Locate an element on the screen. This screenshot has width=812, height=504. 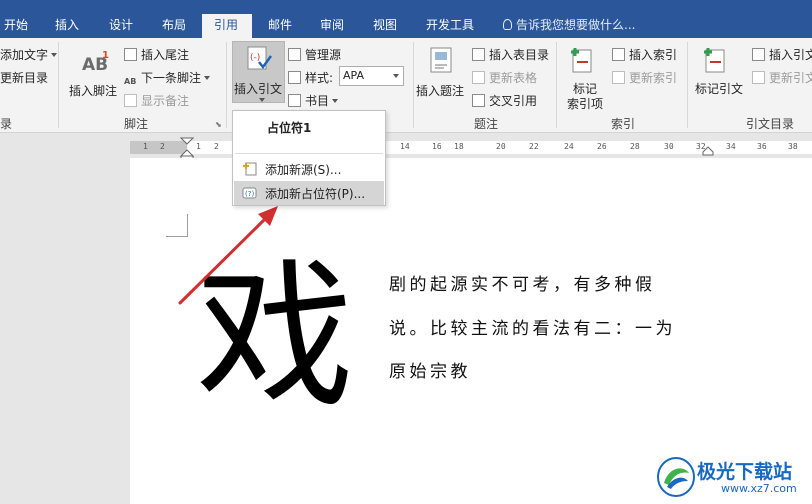
next-footnote-button: AB 下一条脚注 is located at coordinates (167, 79).